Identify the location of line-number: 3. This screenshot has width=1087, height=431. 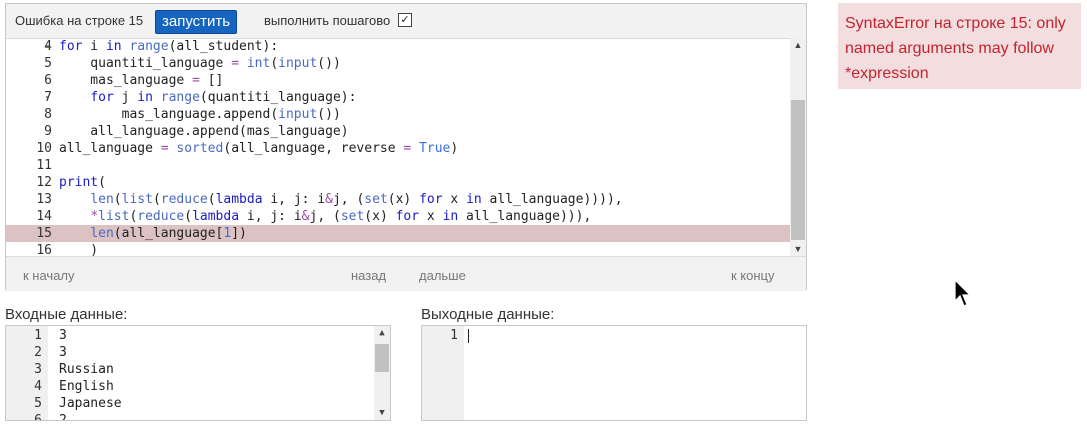
(38, 369).